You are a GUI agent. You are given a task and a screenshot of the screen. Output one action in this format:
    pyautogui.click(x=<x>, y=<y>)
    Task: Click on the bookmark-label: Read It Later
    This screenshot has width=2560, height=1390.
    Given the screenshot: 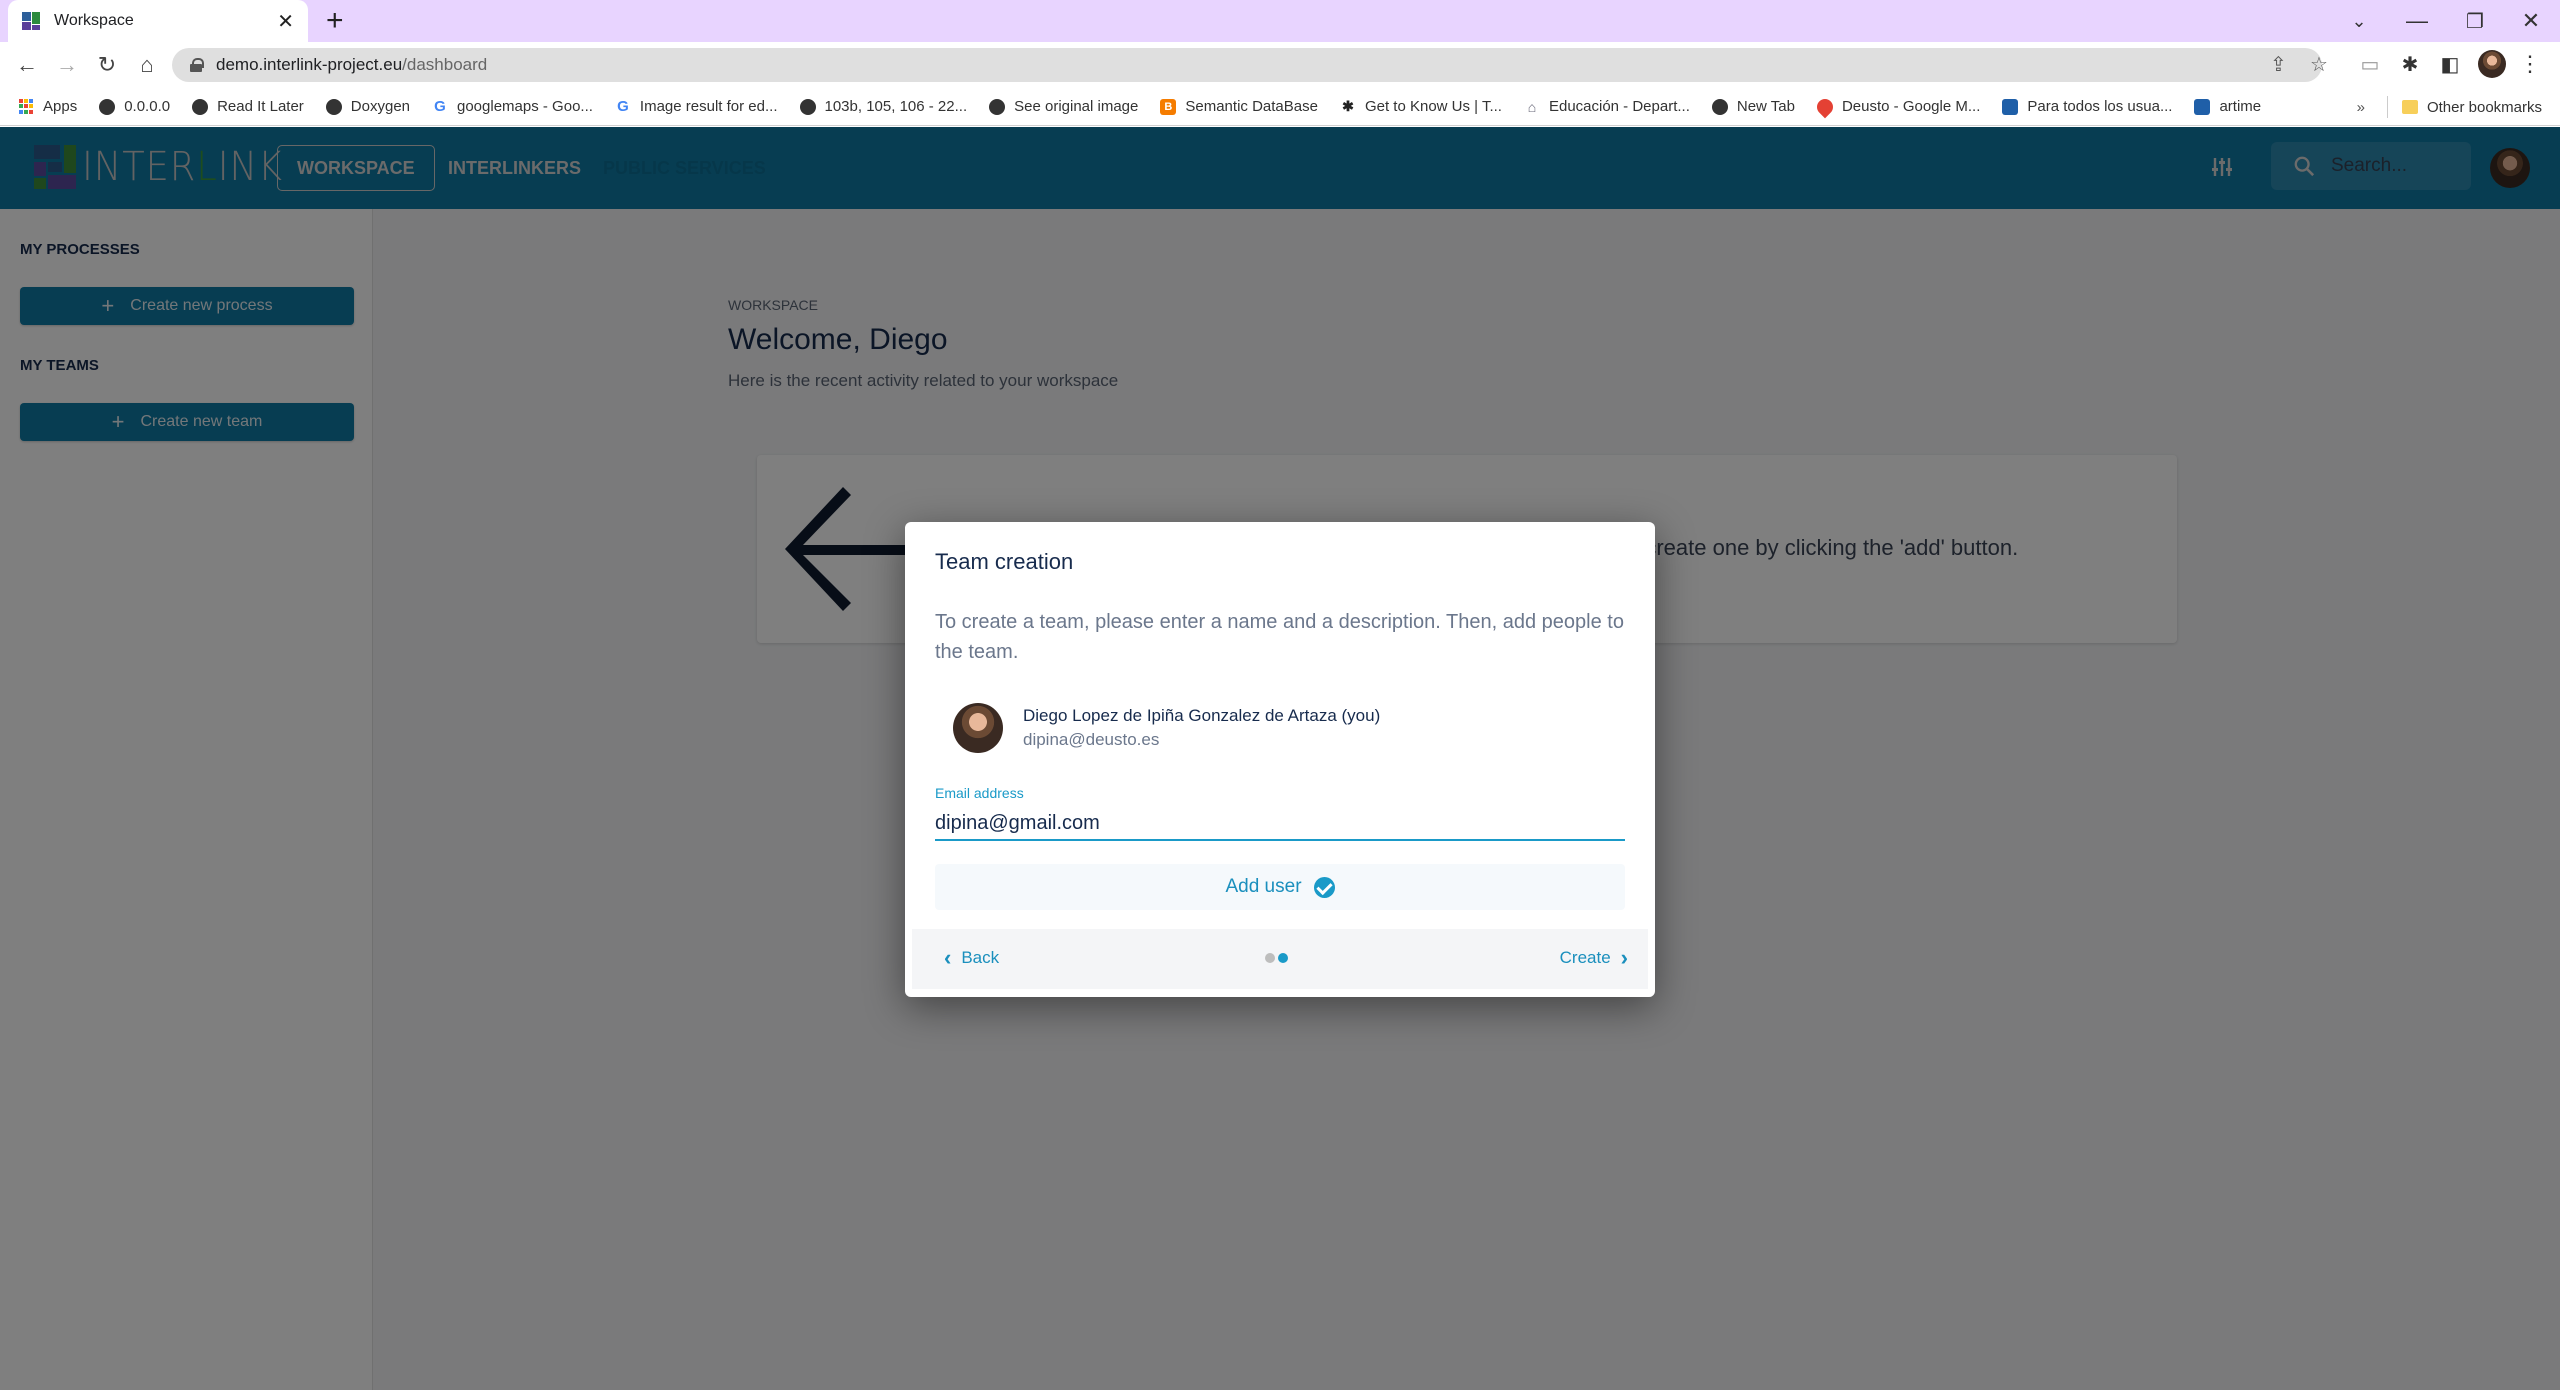 What is the action you would take?
    pyautogui.click(x=260, y=106)
    